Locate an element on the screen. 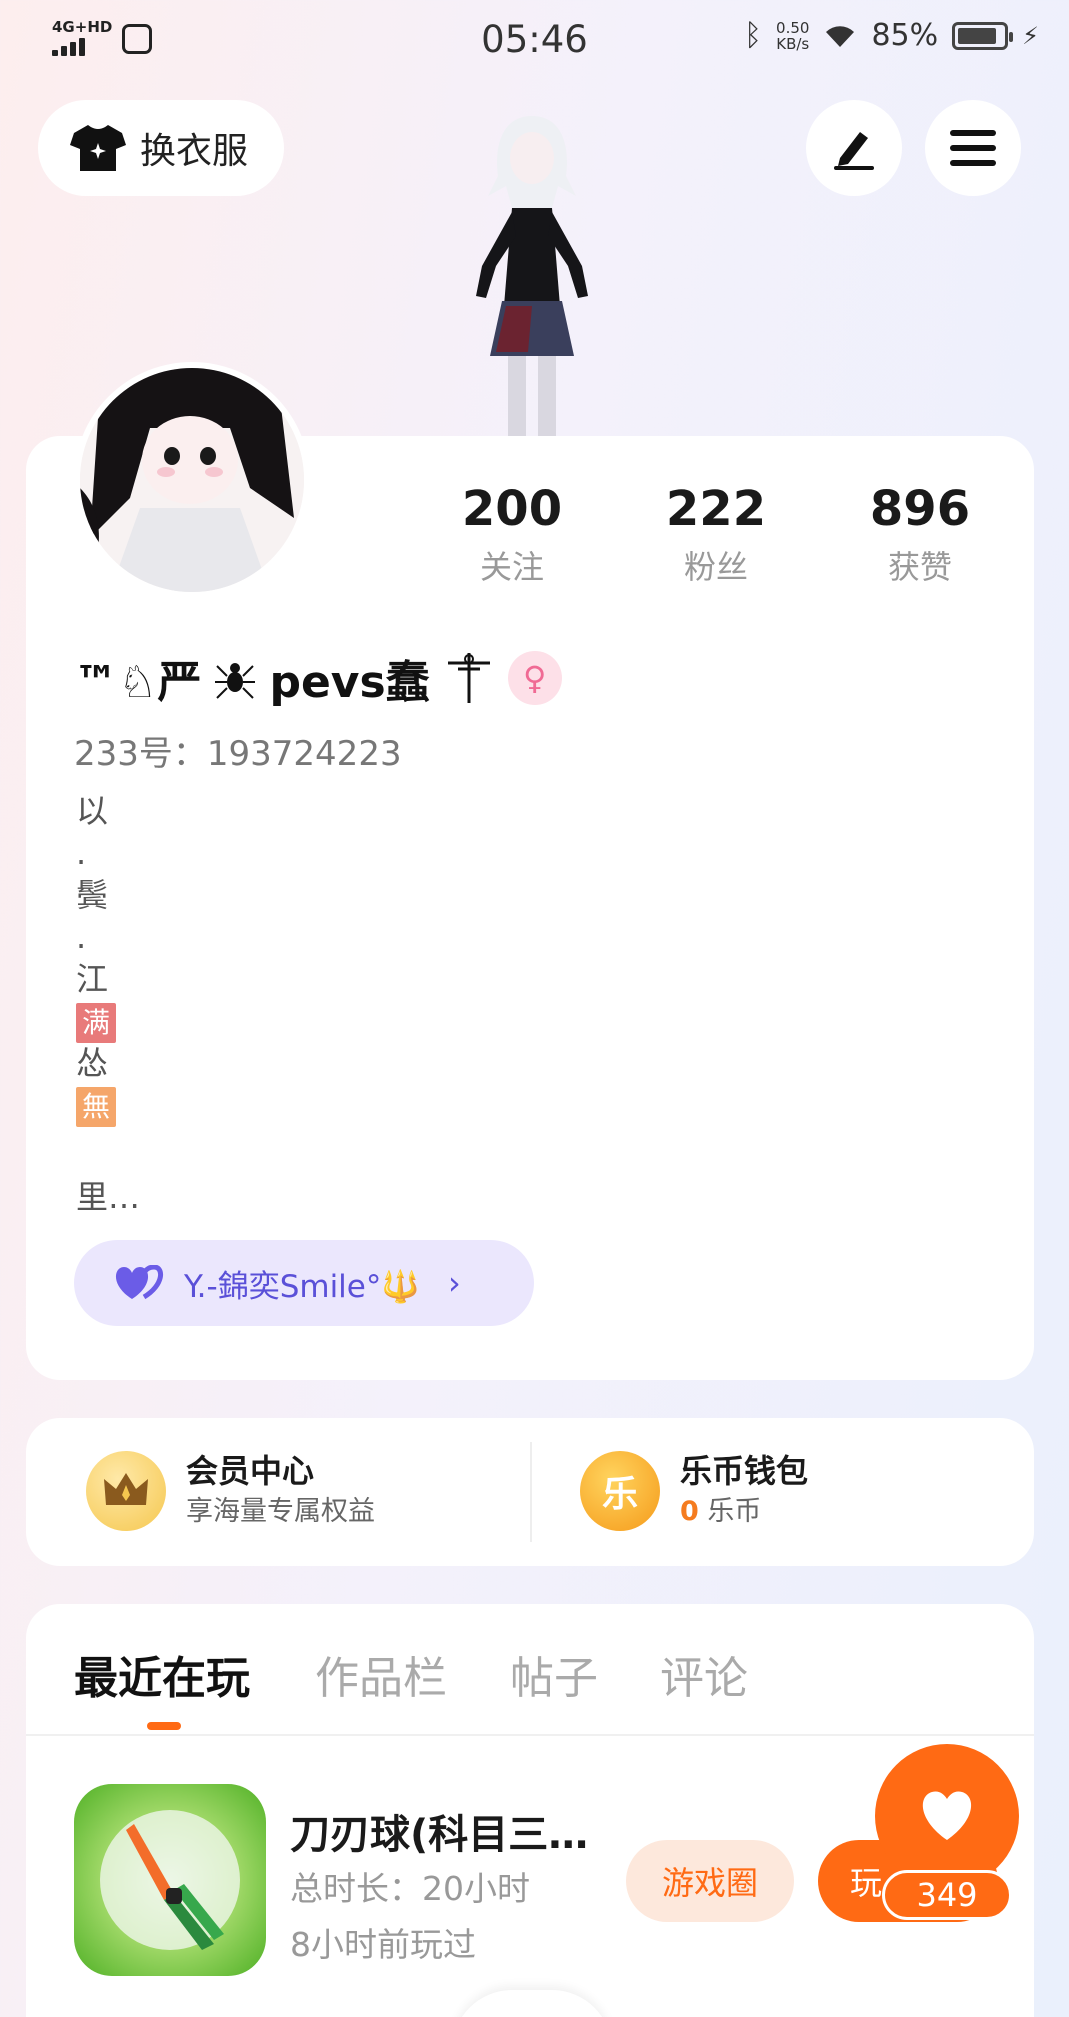 This screenshot has height=2017, width=1069. battery-icon is located at coordinates (983, 35).